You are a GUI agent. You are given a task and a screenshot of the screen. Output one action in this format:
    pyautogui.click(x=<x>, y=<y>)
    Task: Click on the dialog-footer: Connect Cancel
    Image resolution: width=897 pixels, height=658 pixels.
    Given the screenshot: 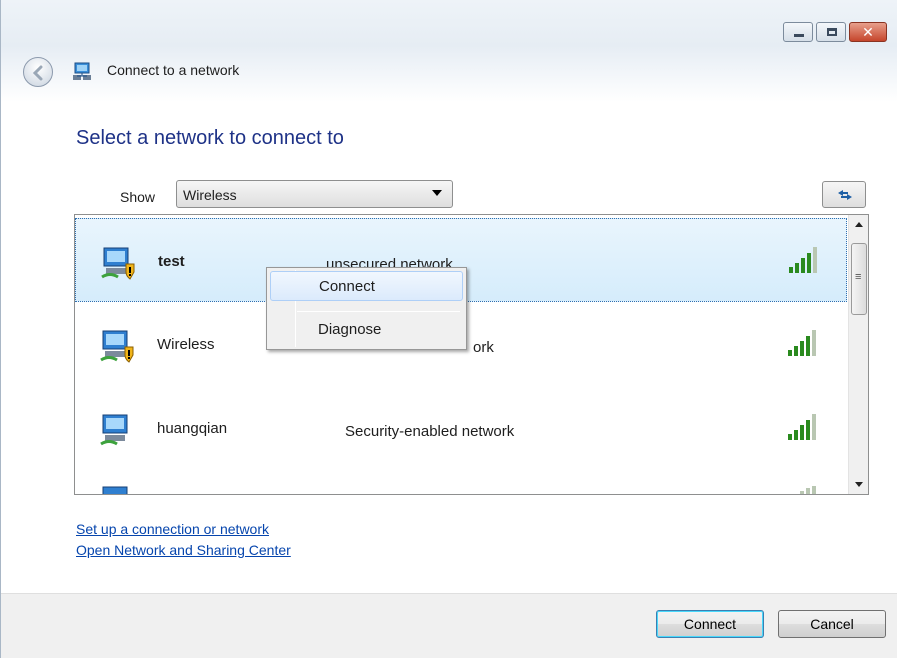 What is the action you would take?
    pyautogui.click(x=449, y=625)
    